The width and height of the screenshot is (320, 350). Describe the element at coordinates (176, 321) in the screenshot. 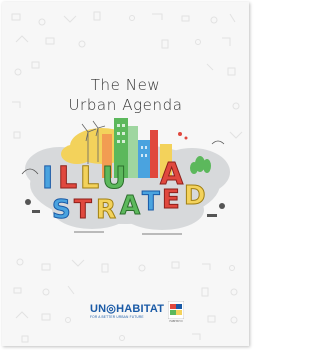

I see `habitat-iii-caption: HABITAT III` at that location.